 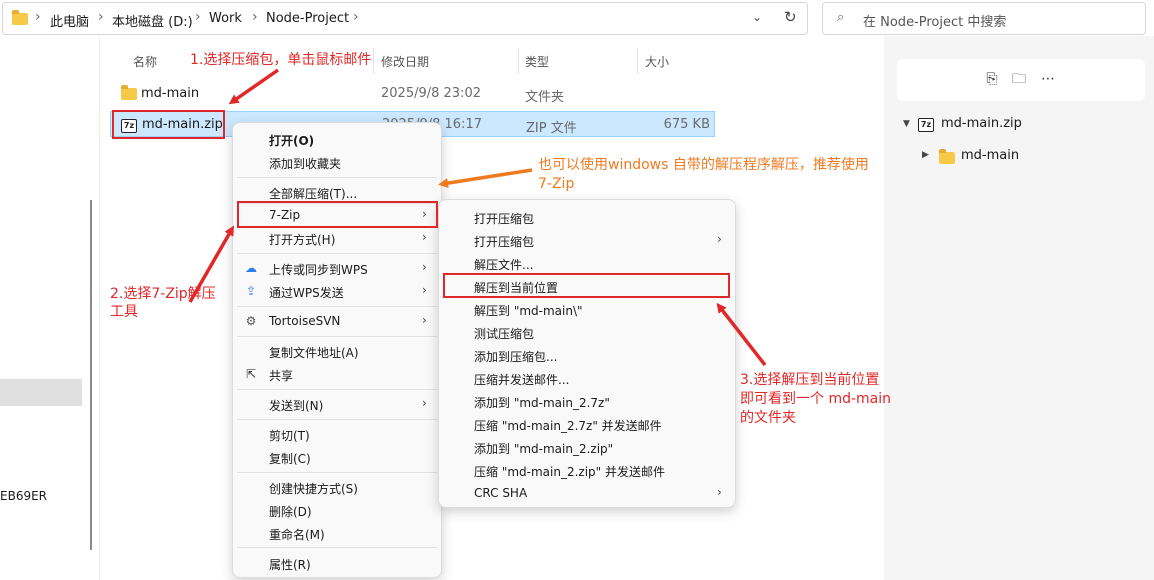 What do you see at coordinates (816, 399) in the screenshot?
I see `annotation-step3-line2: 即可看到一个 md-main` at bounding box center [816, 399].